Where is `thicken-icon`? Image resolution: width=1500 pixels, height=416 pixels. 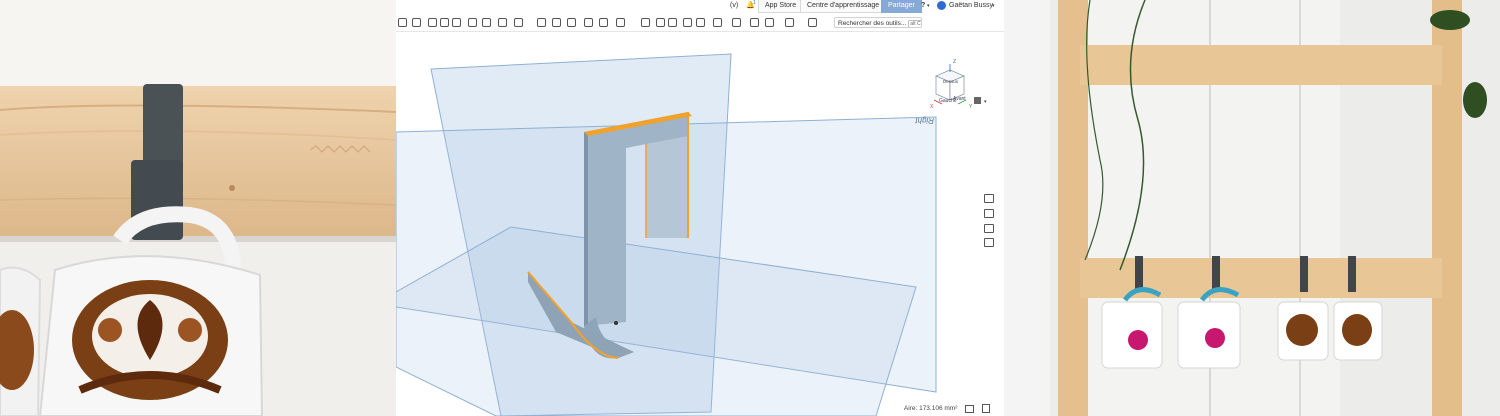 thicken-icon is located at coordinates (472, 22).